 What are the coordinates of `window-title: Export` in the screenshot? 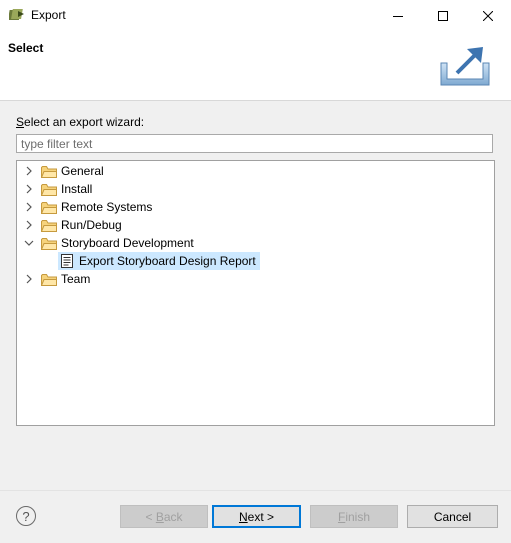 It's located at (48, 15).